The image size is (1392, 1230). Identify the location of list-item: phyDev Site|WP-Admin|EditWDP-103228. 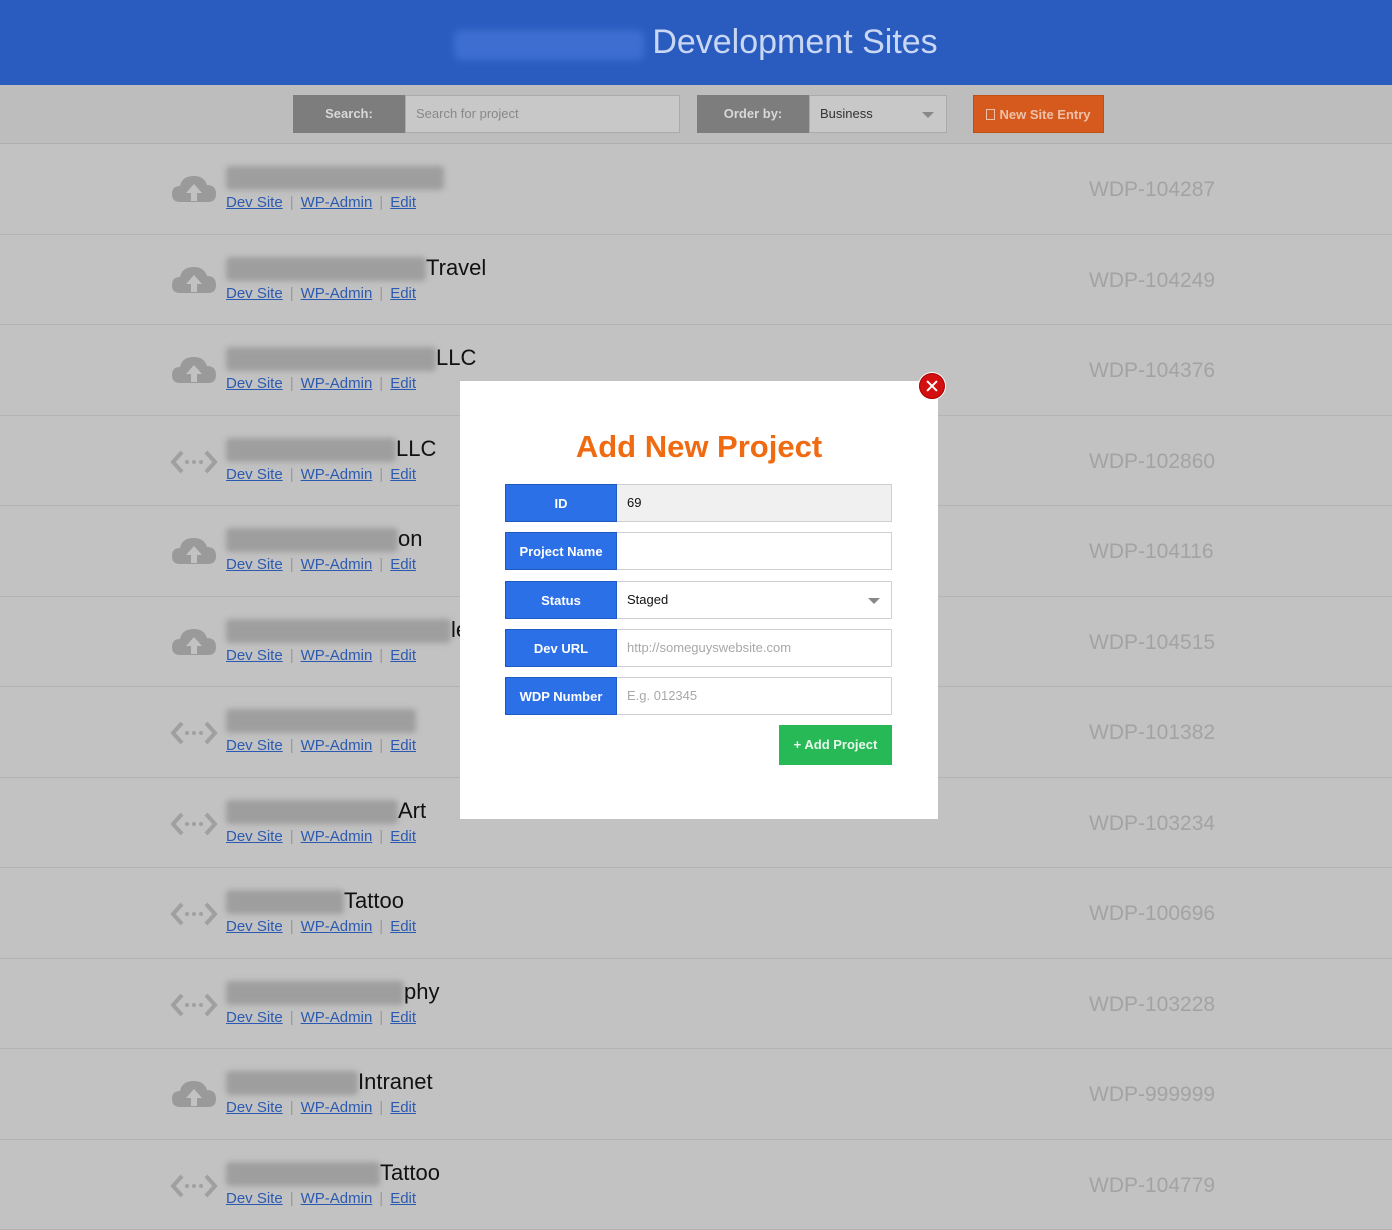
(696, 1004).